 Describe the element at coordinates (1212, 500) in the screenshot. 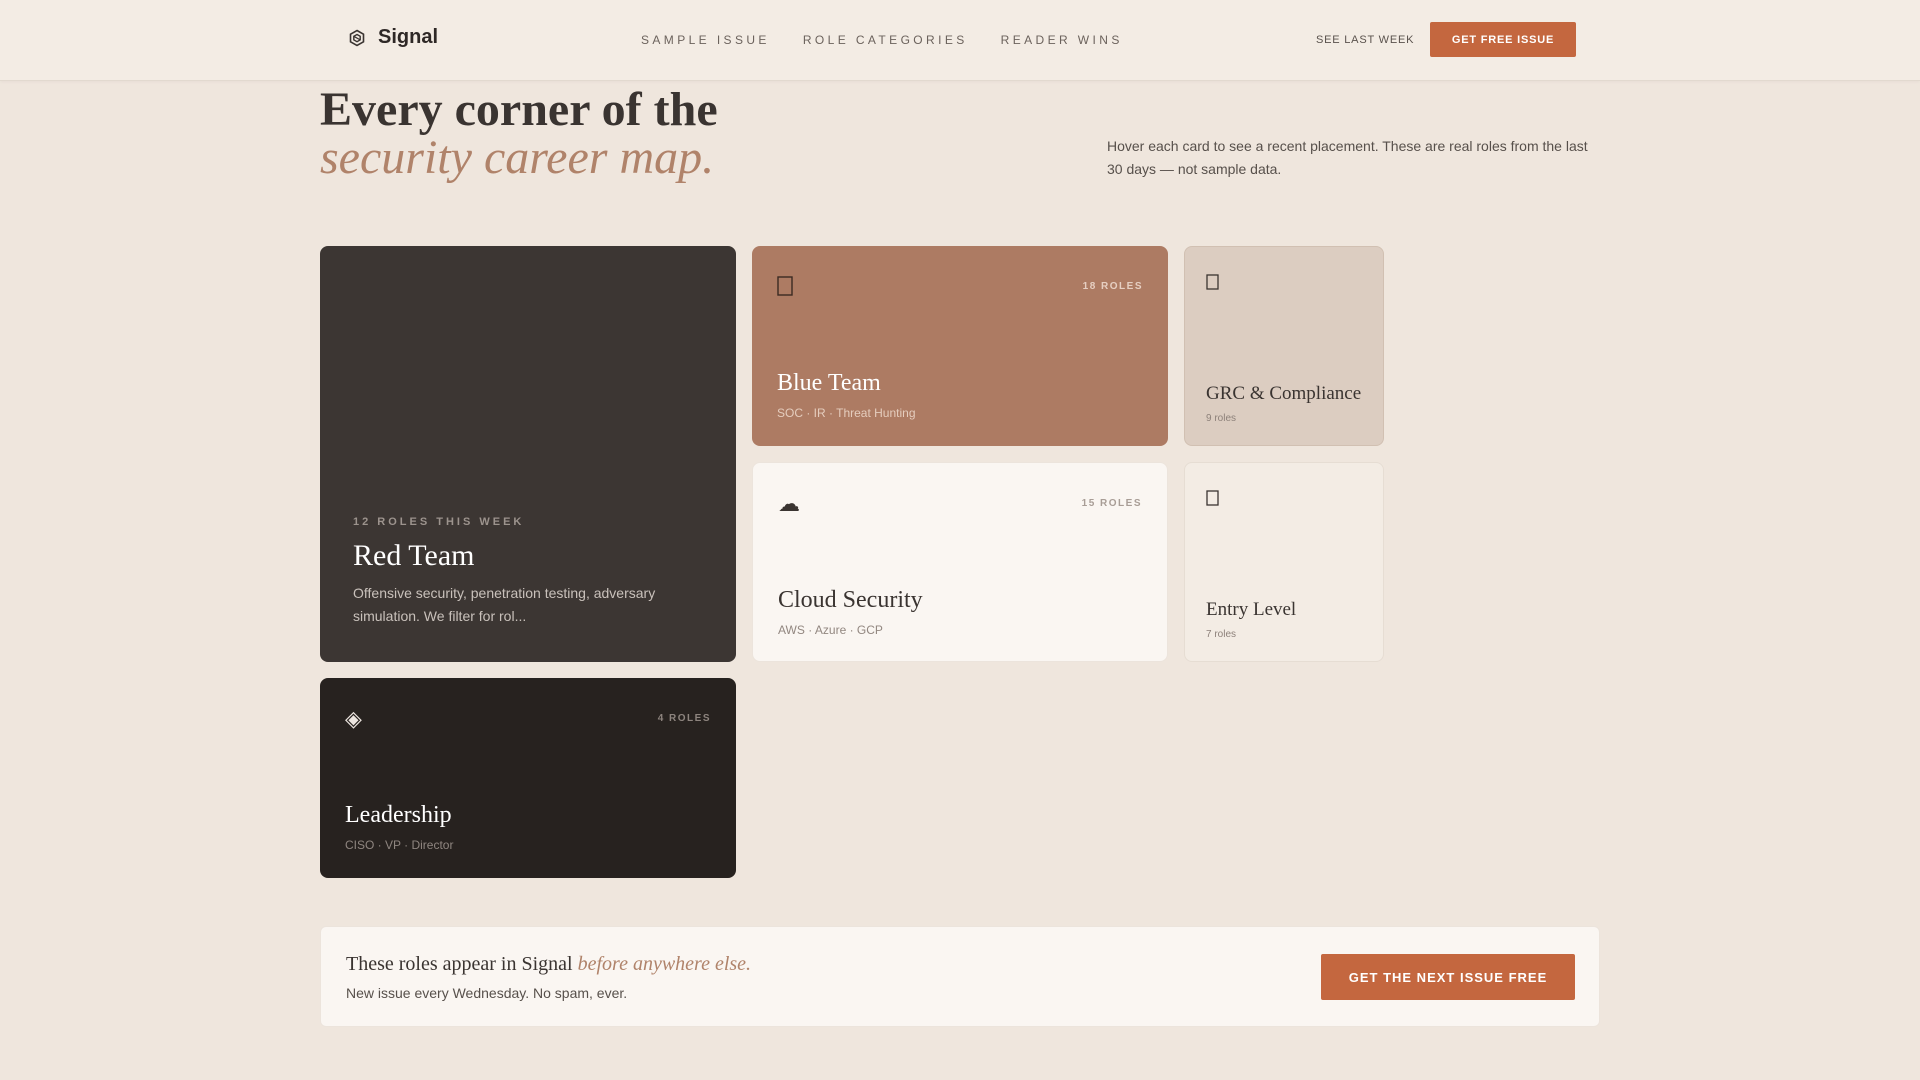

I see `seedling-icon` at that location.